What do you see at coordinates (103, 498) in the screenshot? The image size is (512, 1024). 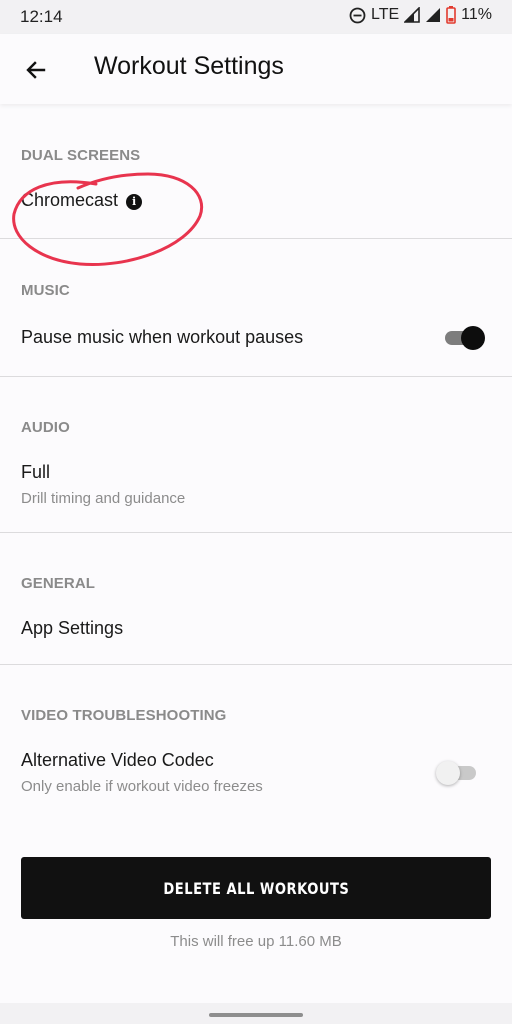 I see `audio-sublabel: Drill timing and guidance` at bounding box center [103, 498].